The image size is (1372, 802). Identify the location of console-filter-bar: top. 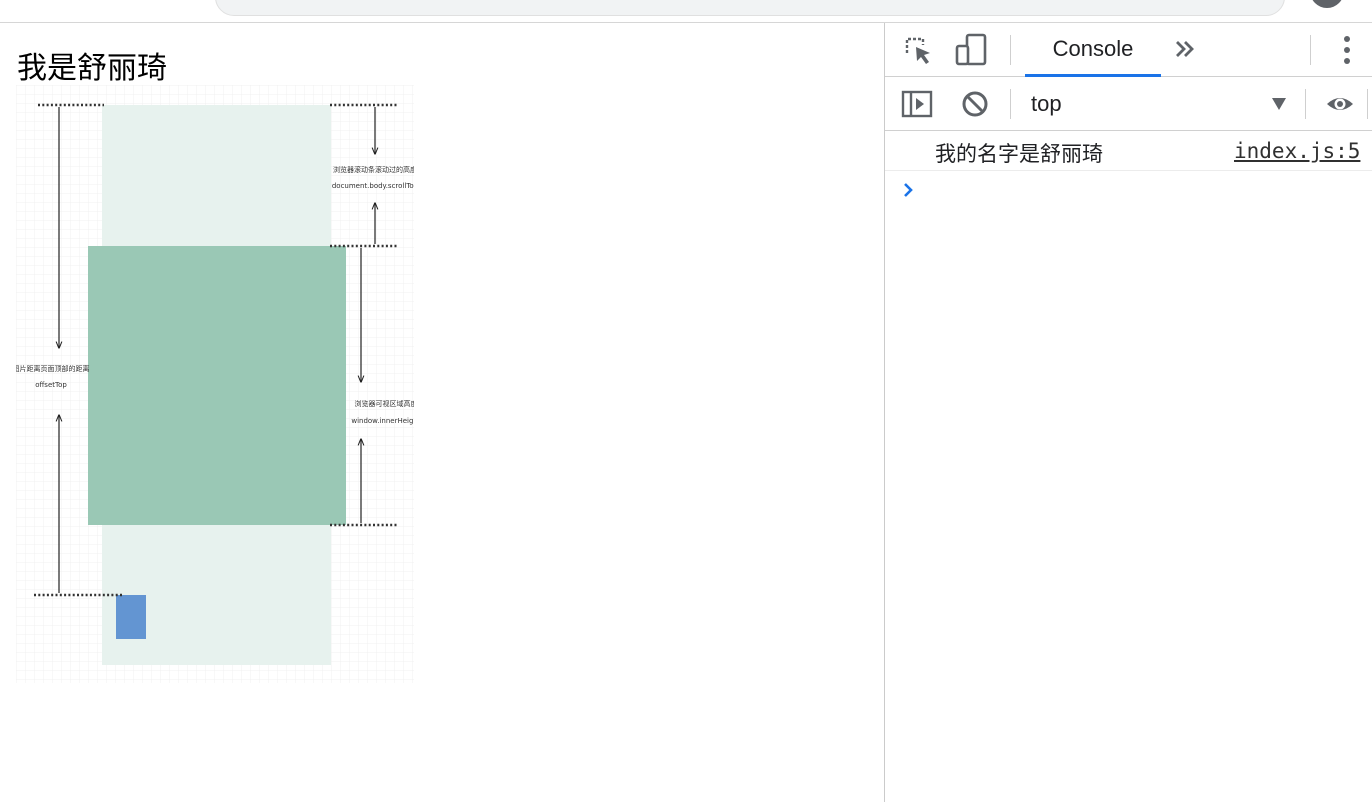
(1128, 104).